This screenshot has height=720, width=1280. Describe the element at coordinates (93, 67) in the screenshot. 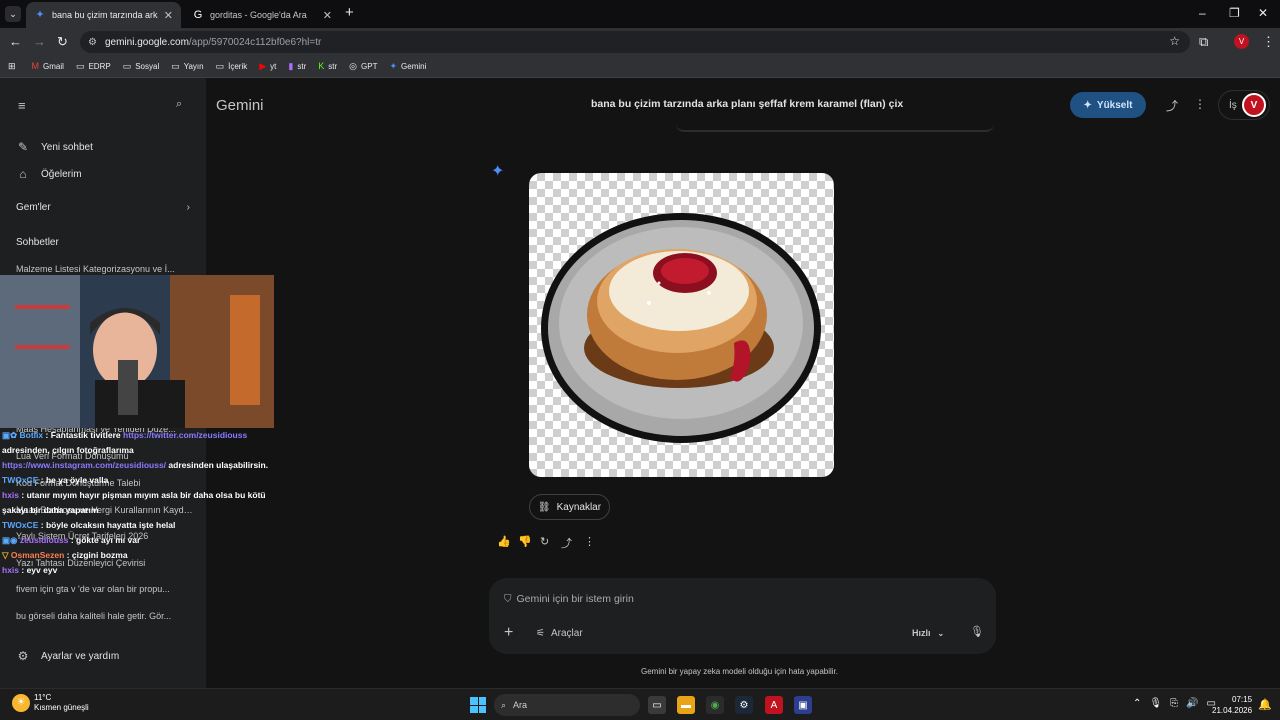

I see `bookmark-folder-edrp: ▭ EDRP` at that location.